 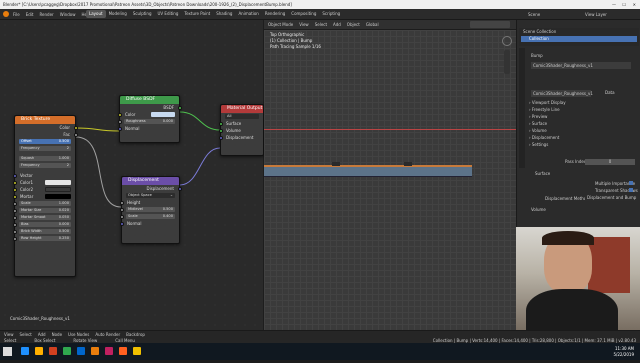 I want to click on section-preview: › Preview, so click(x=547, y=117).